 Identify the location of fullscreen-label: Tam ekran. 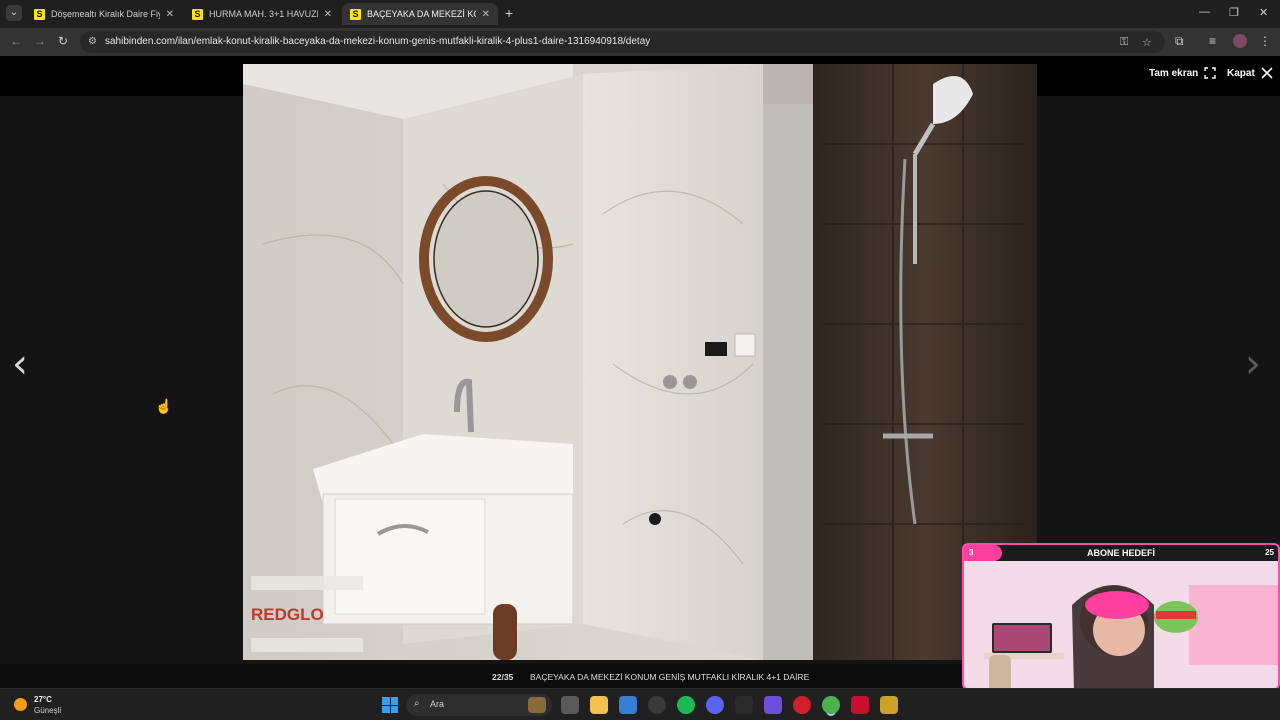
(1174, 73).